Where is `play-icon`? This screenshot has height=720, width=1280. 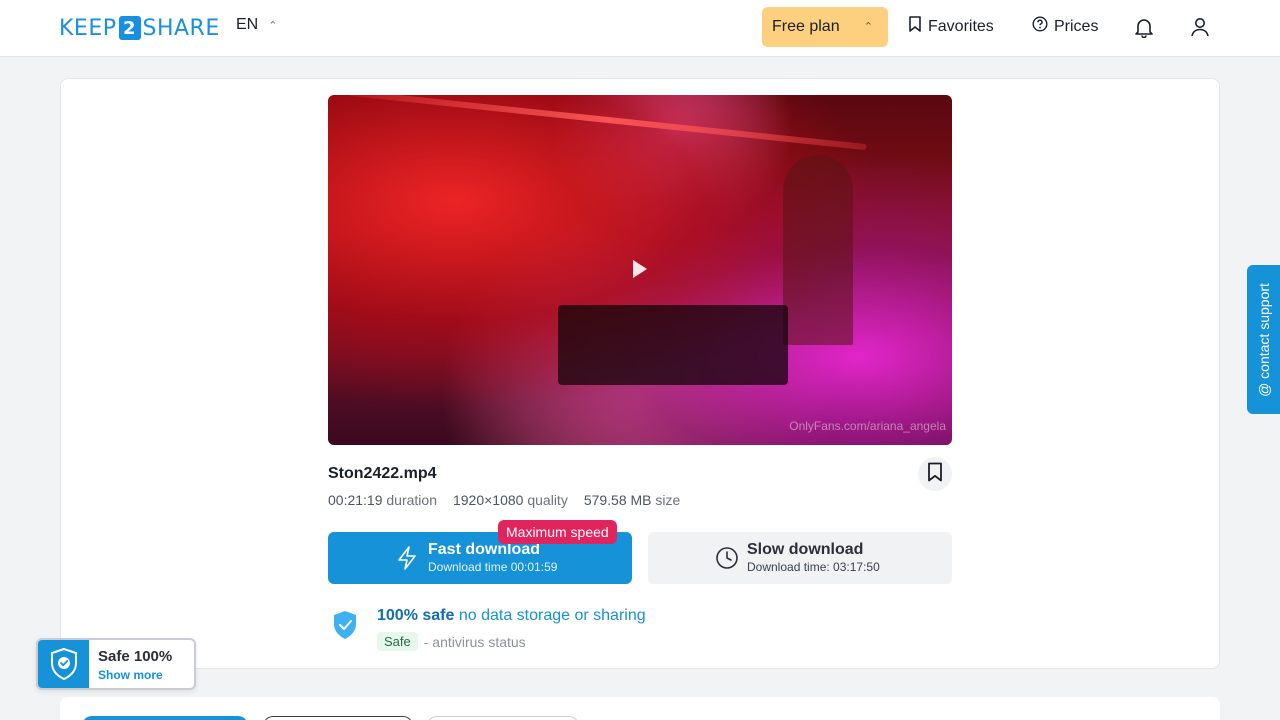
play-icon is located at coordinates (640, 269).